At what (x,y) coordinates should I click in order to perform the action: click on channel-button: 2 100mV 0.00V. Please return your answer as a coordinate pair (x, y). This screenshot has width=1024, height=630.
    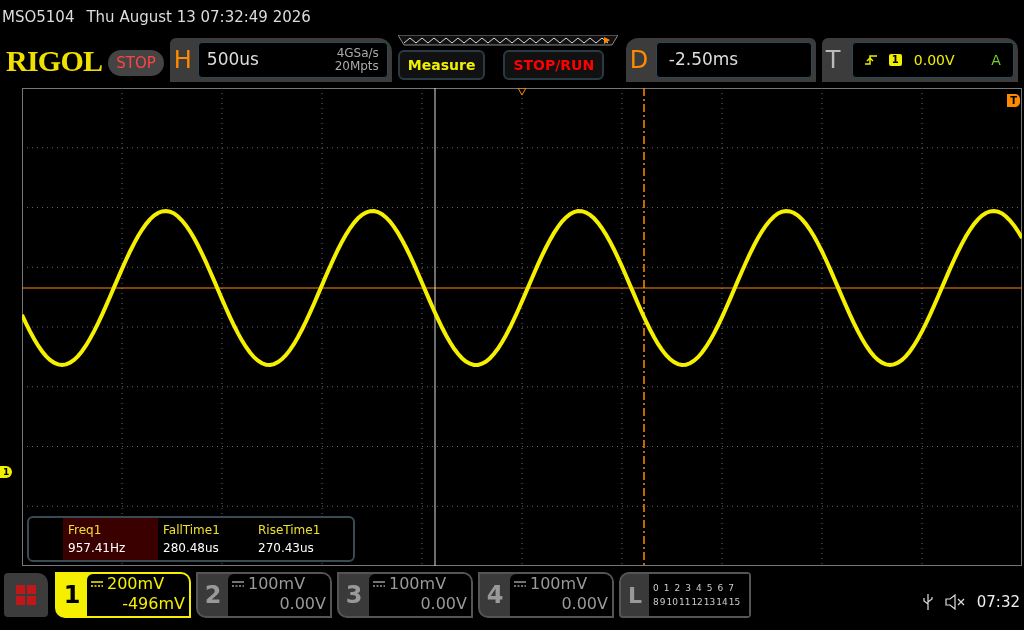
    Looking at the image, I should click on (264, 595).